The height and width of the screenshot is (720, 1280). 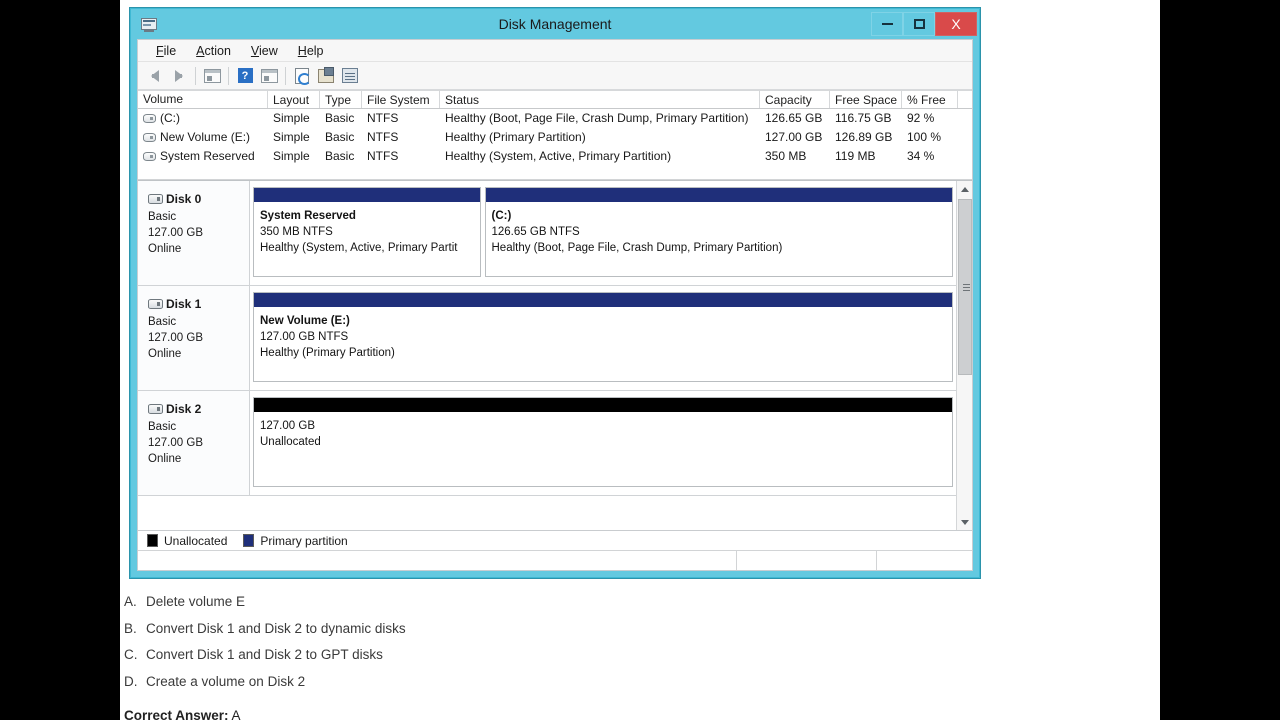 I want to click on partition-name: New Volume (E:), so click(x=305, y=321).